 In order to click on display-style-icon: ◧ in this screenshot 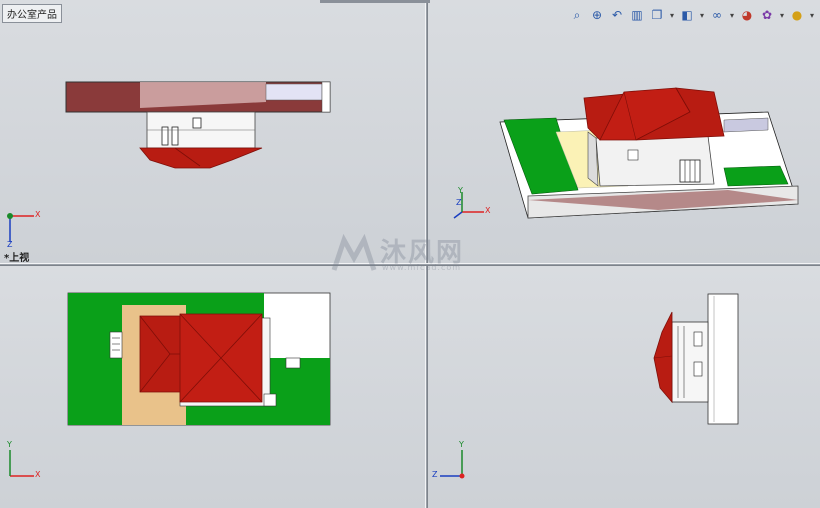, I will do `click(687, 15)`.